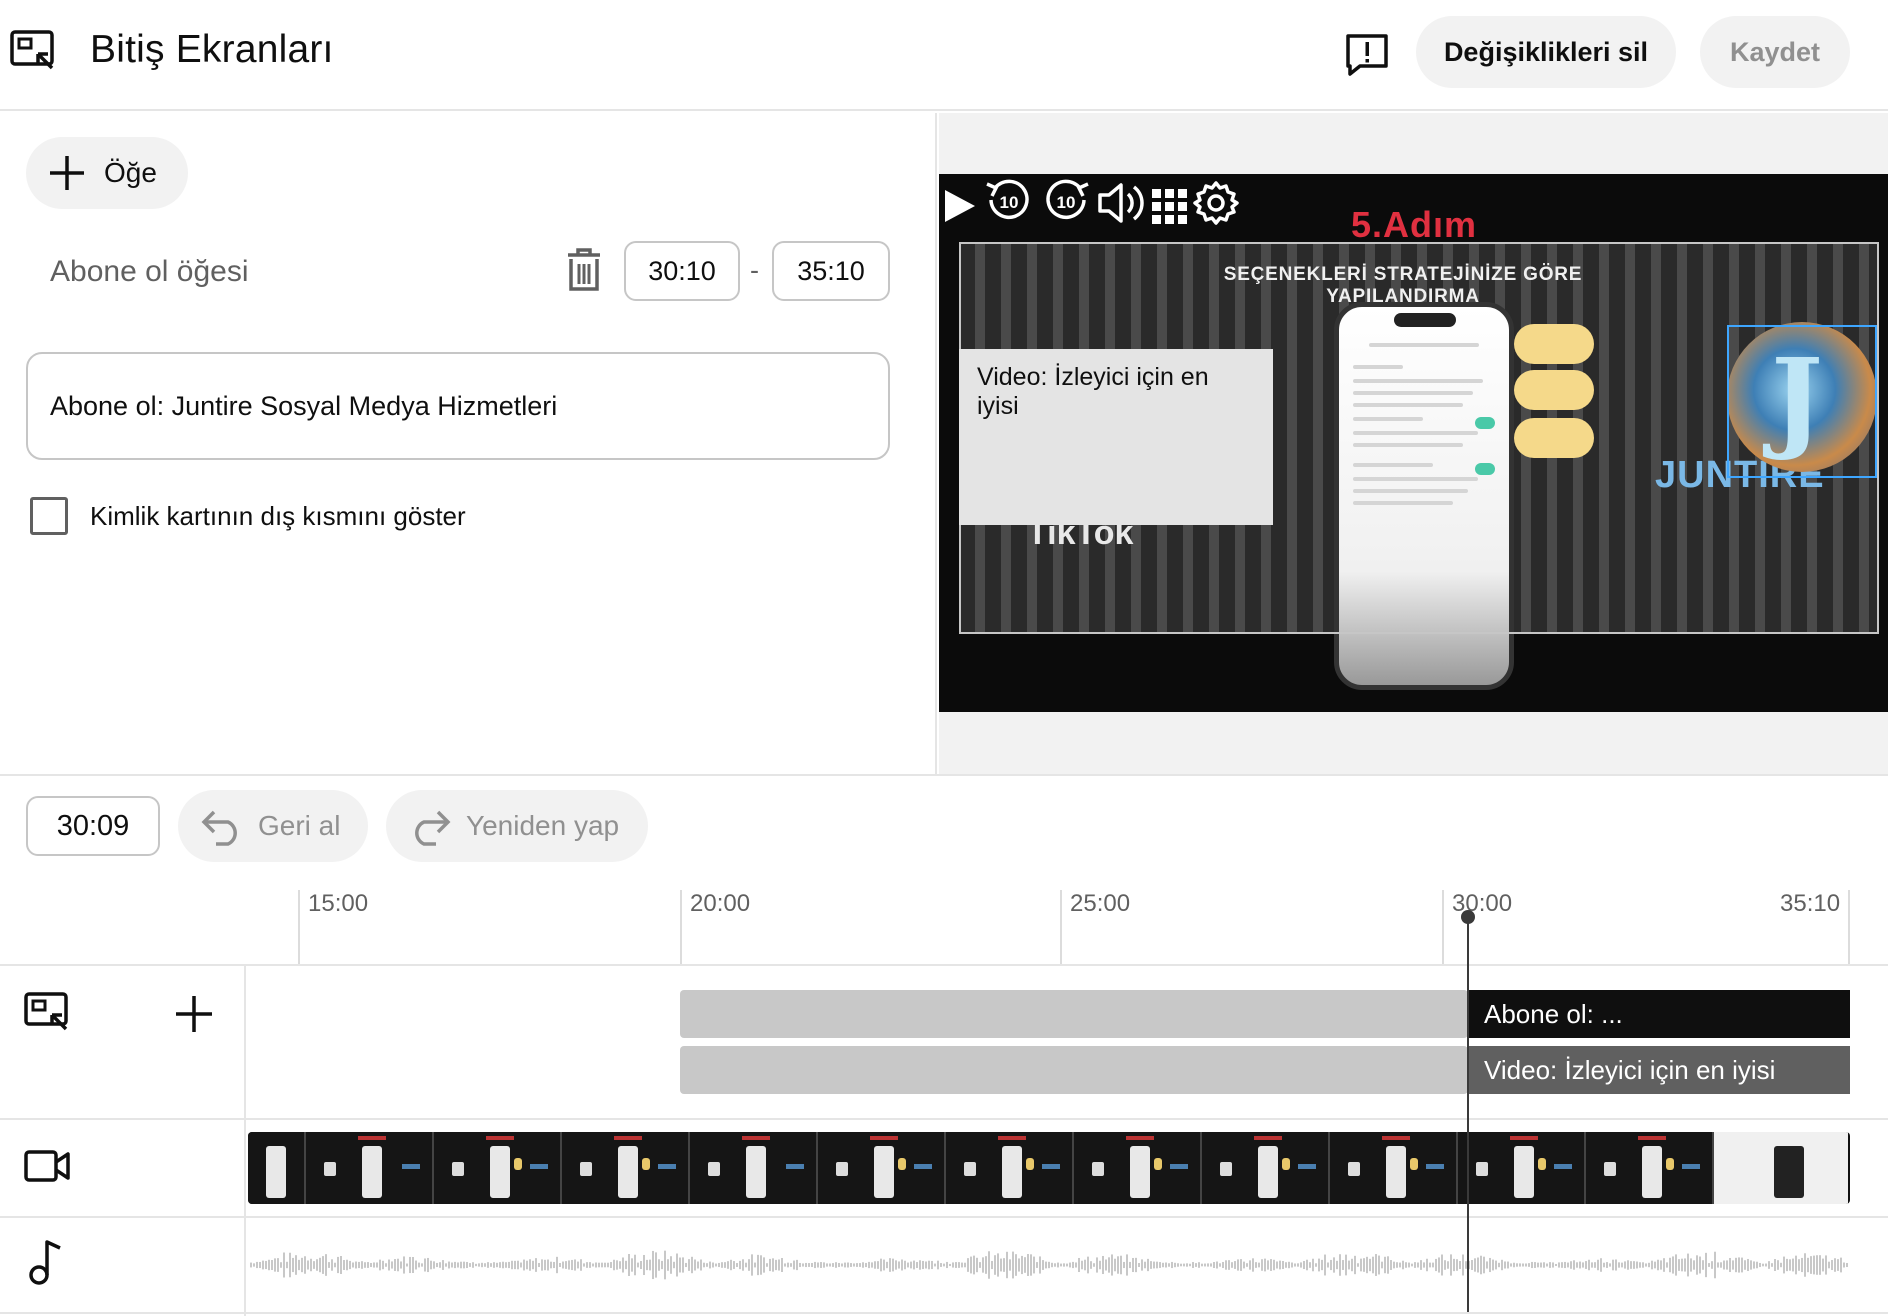 The image size is (1888, 1316). Describe the element at coordinates (1010, 1168) in the screenshot. I see `filmstrip-frame` at that location.